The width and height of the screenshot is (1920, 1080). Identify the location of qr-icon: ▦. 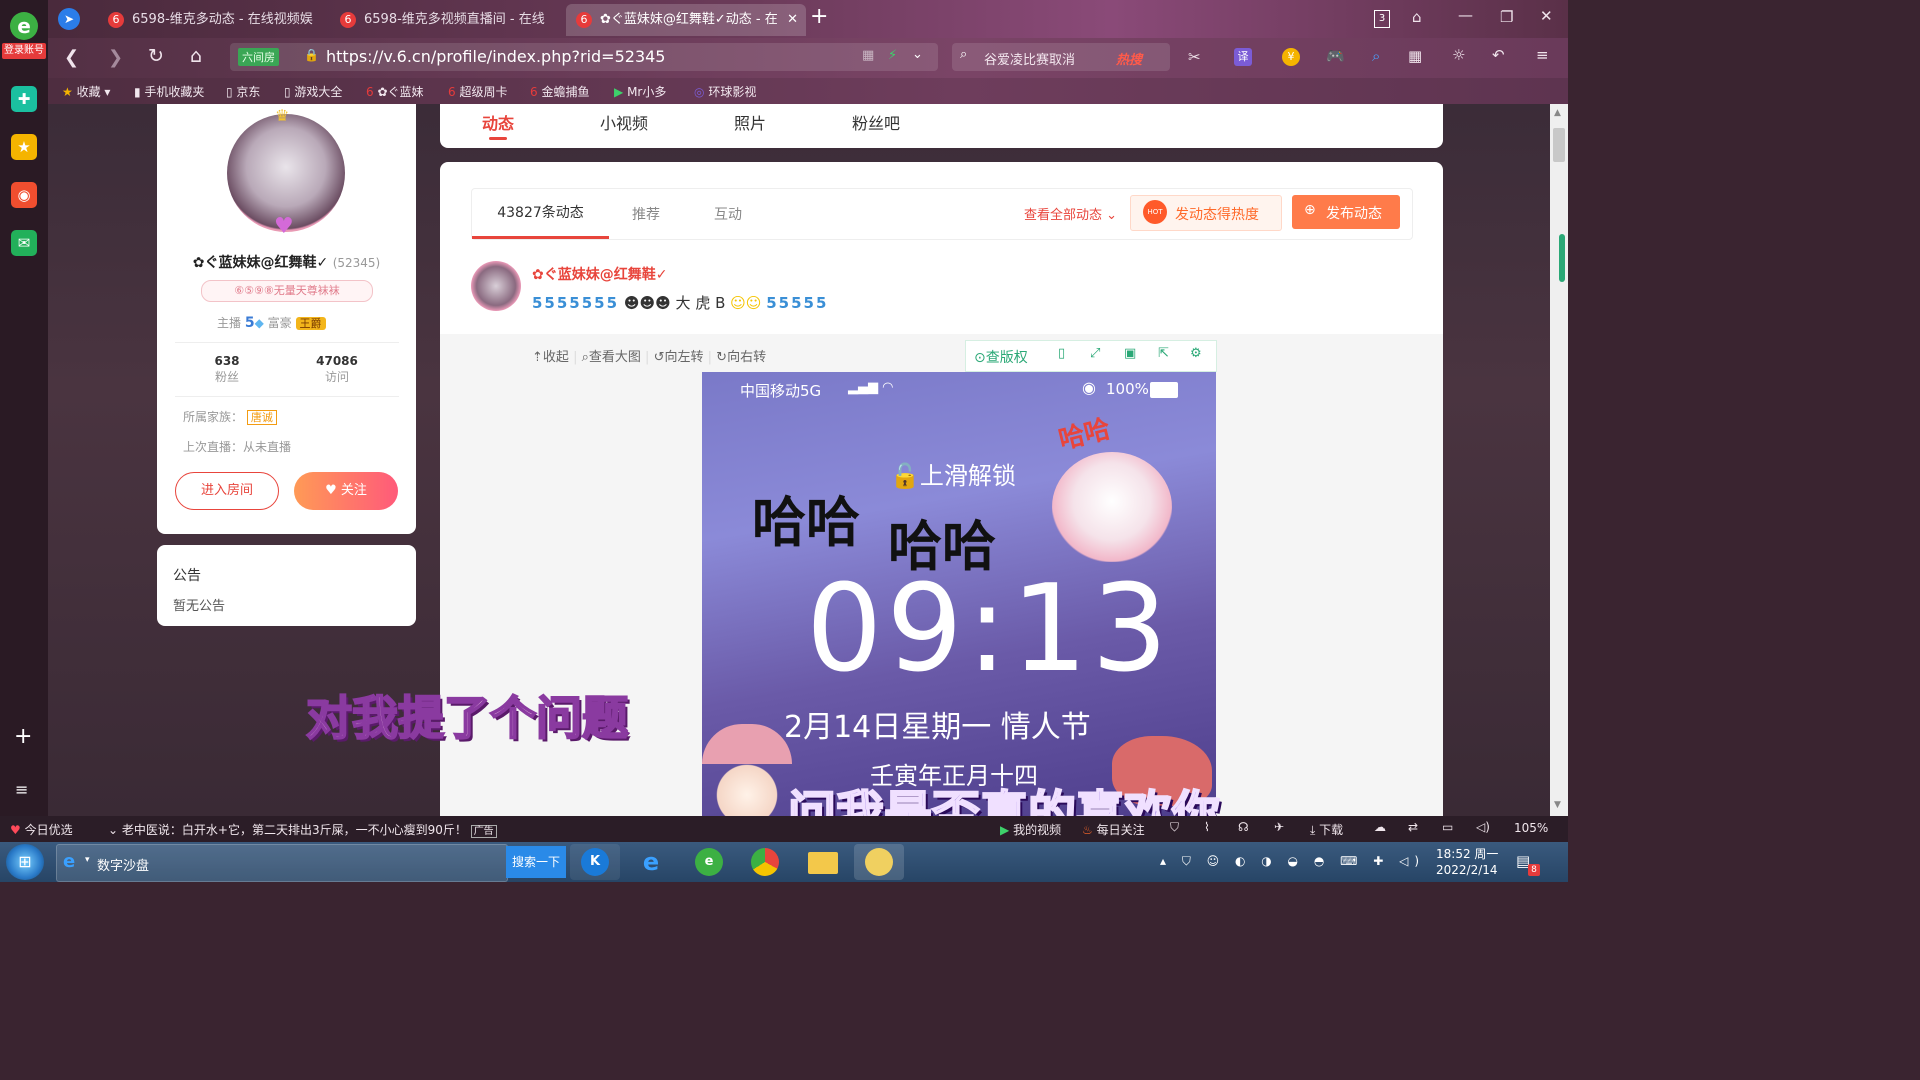
(868, 55).